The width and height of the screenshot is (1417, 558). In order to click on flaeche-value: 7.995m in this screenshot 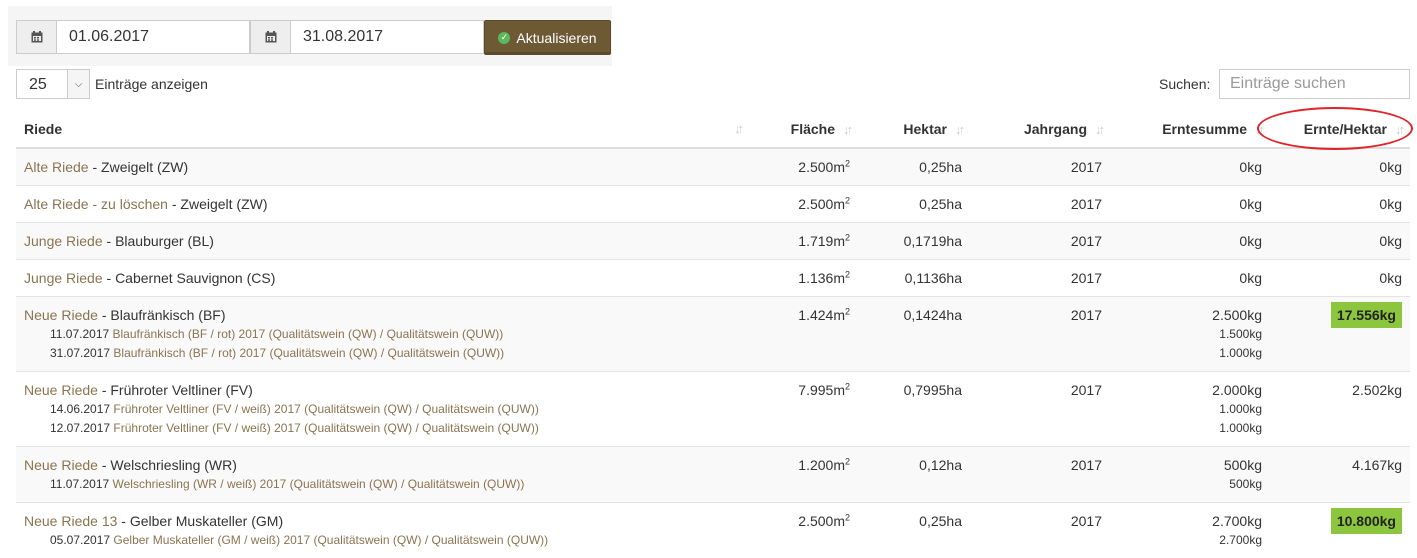, I will do `click(821, 390)`.